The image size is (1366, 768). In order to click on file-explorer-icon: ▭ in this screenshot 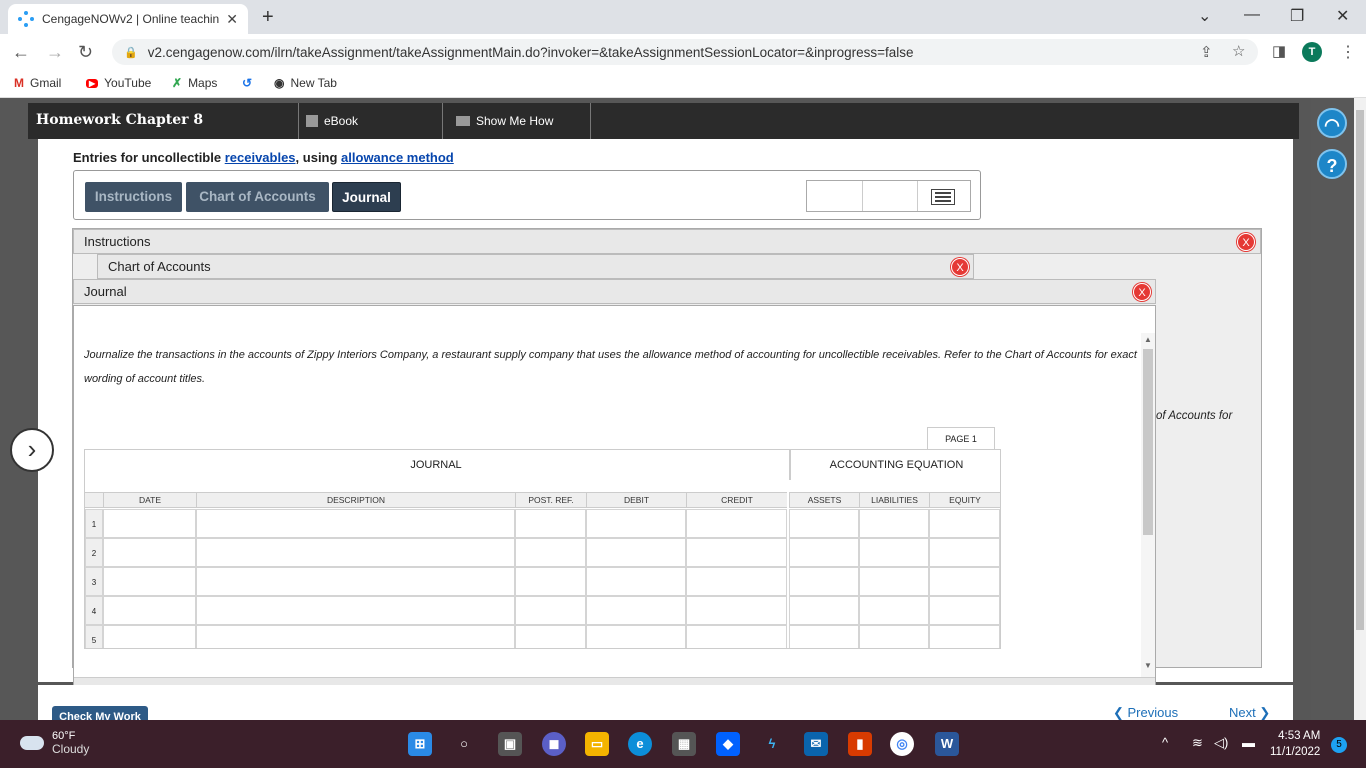, I will do `click(597, 744)`.